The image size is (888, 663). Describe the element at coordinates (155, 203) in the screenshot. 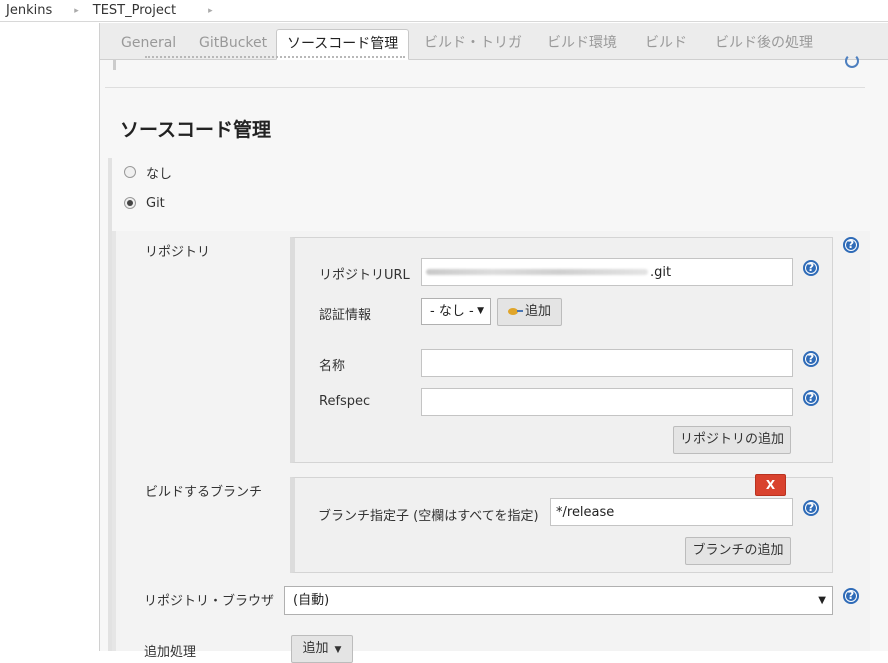

I see `radio-git-label: Git` at that location.